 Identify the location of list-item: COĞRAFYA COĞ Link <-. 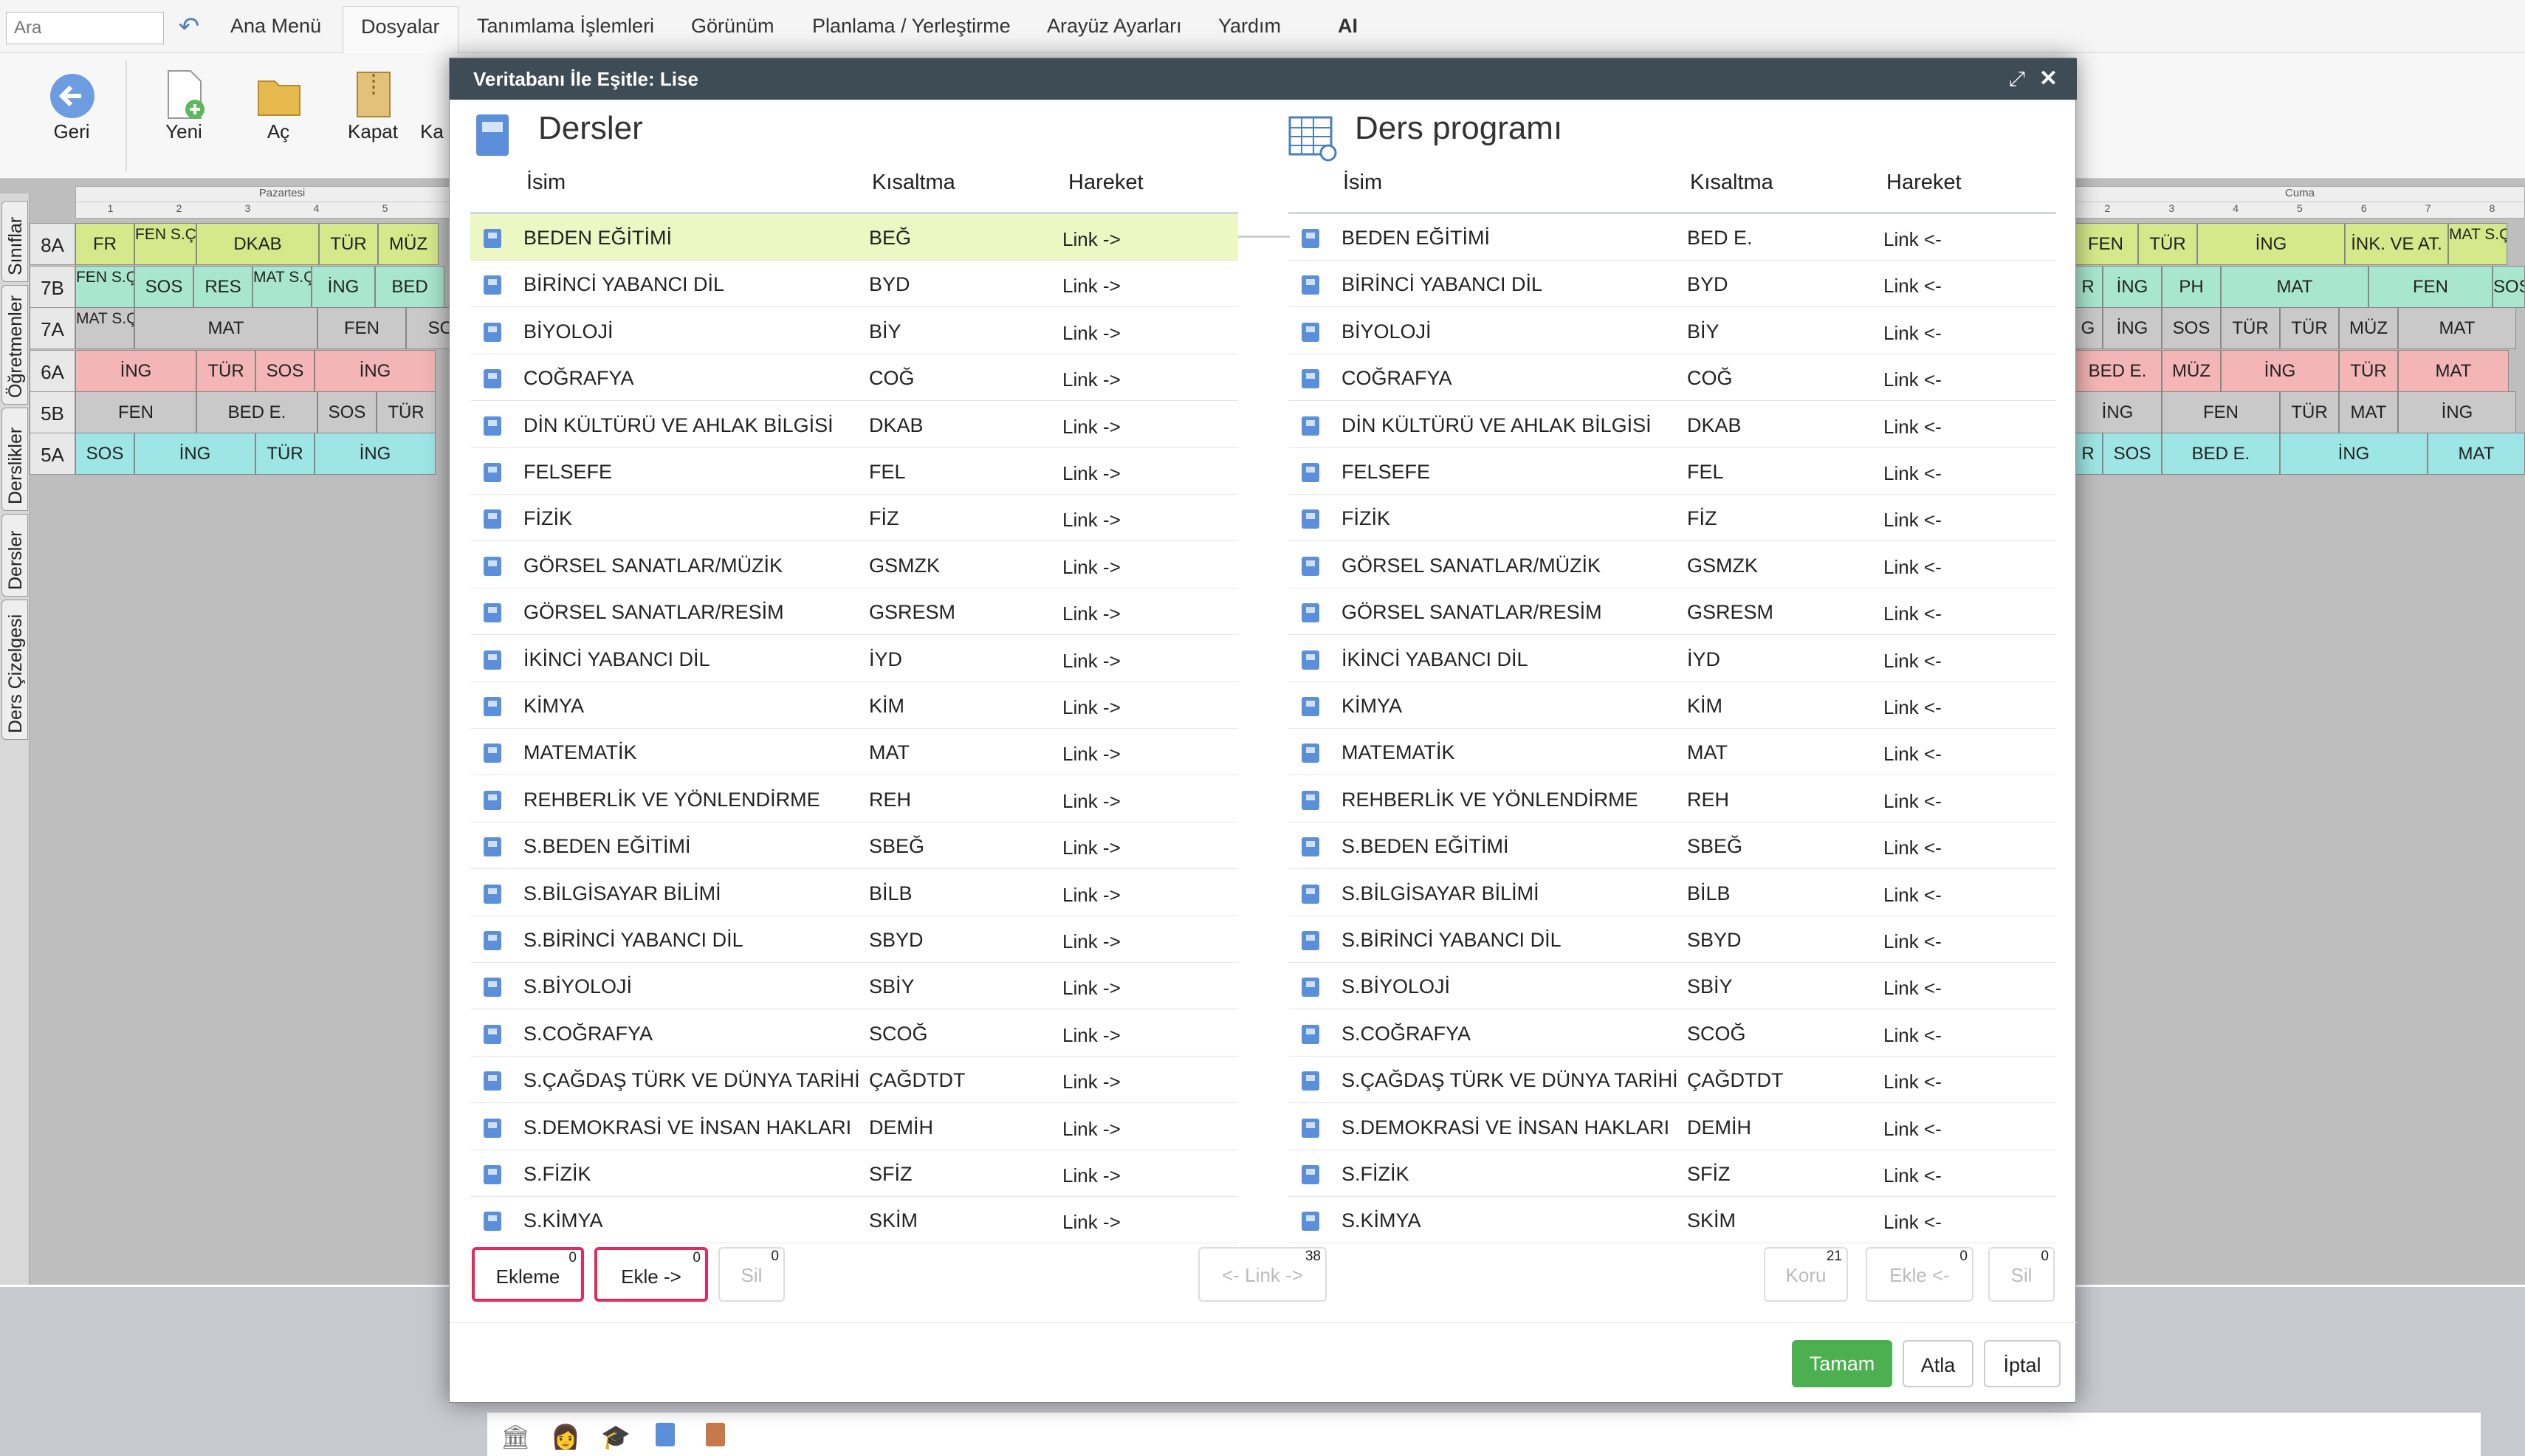
(1672, 378).